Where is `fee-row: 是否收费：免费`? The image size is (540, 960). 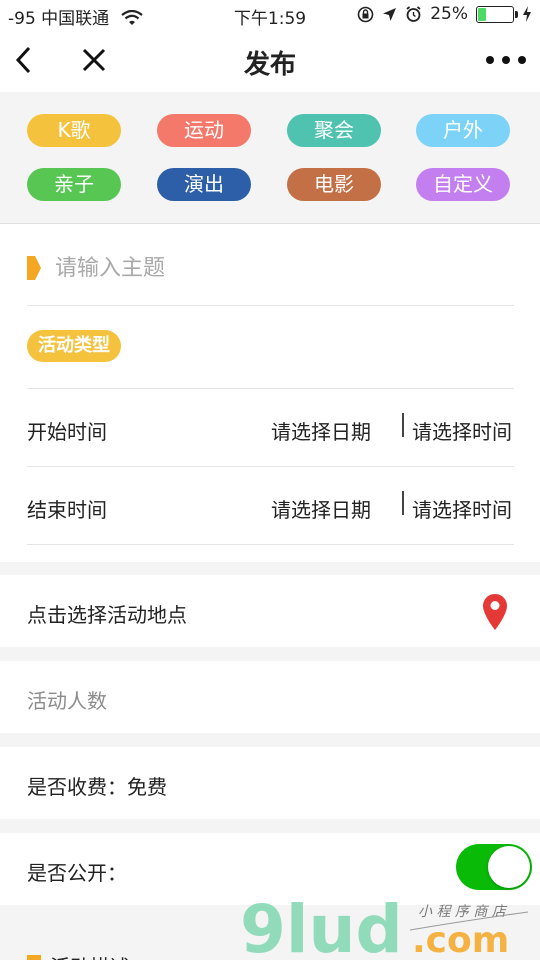 fee-row: 是否收费：免费 is located at coordinates (270, 783).